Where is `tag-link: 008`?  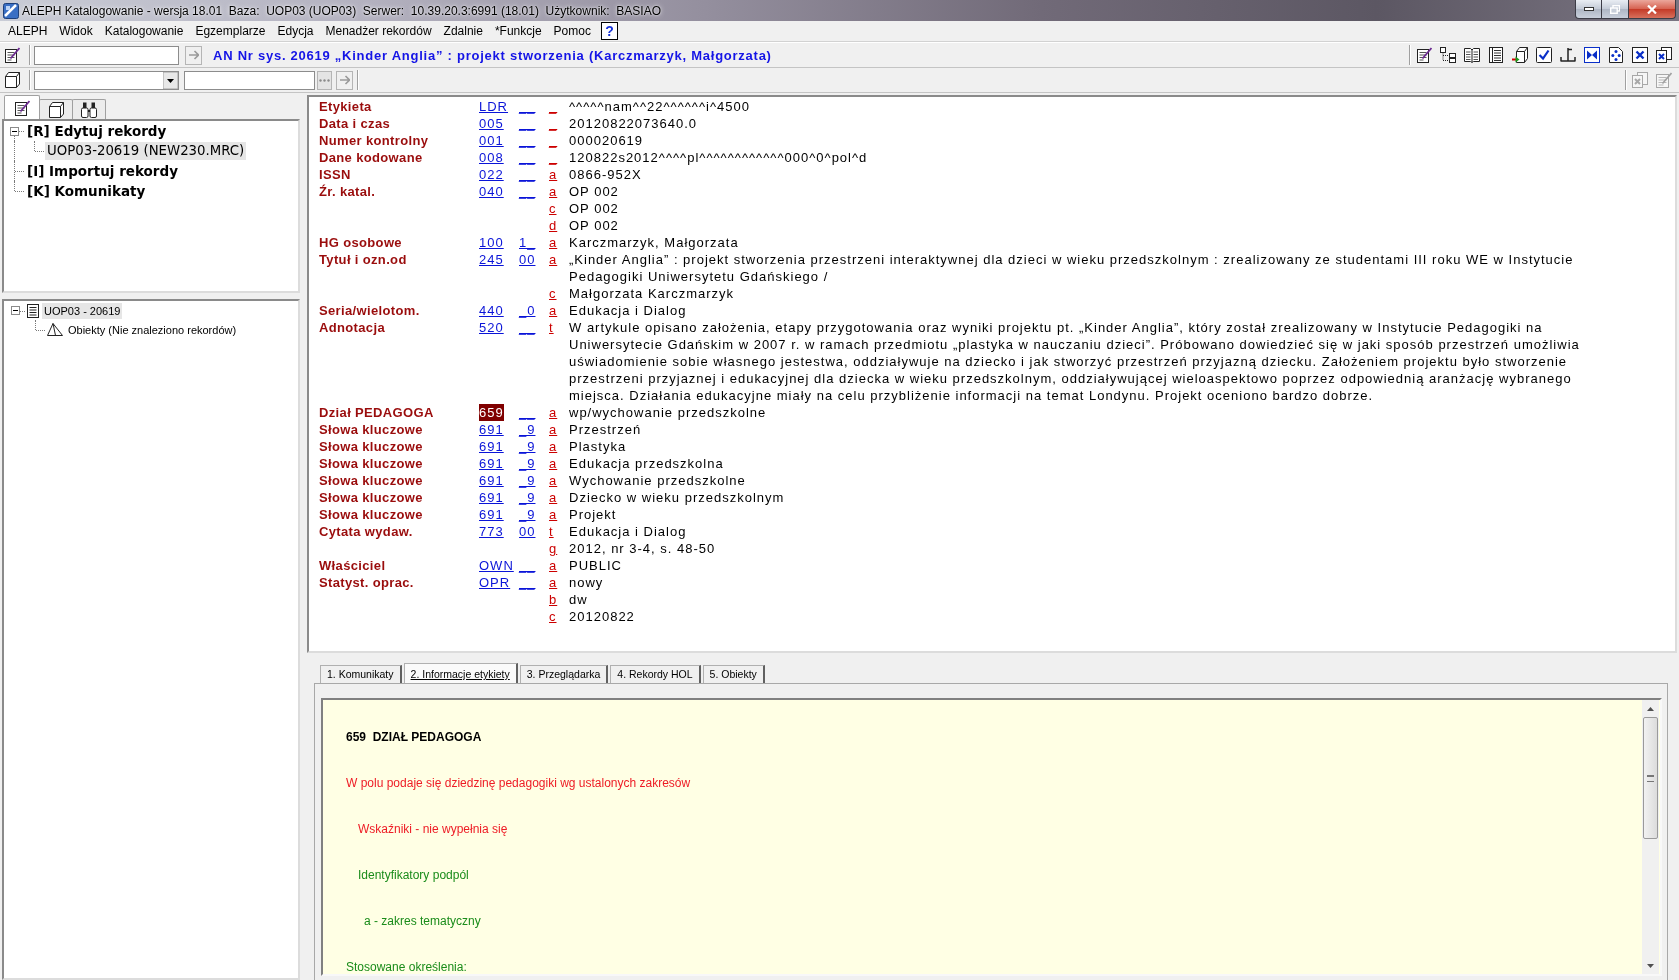
tag-link: 008 is located at coordinates (491, 157).